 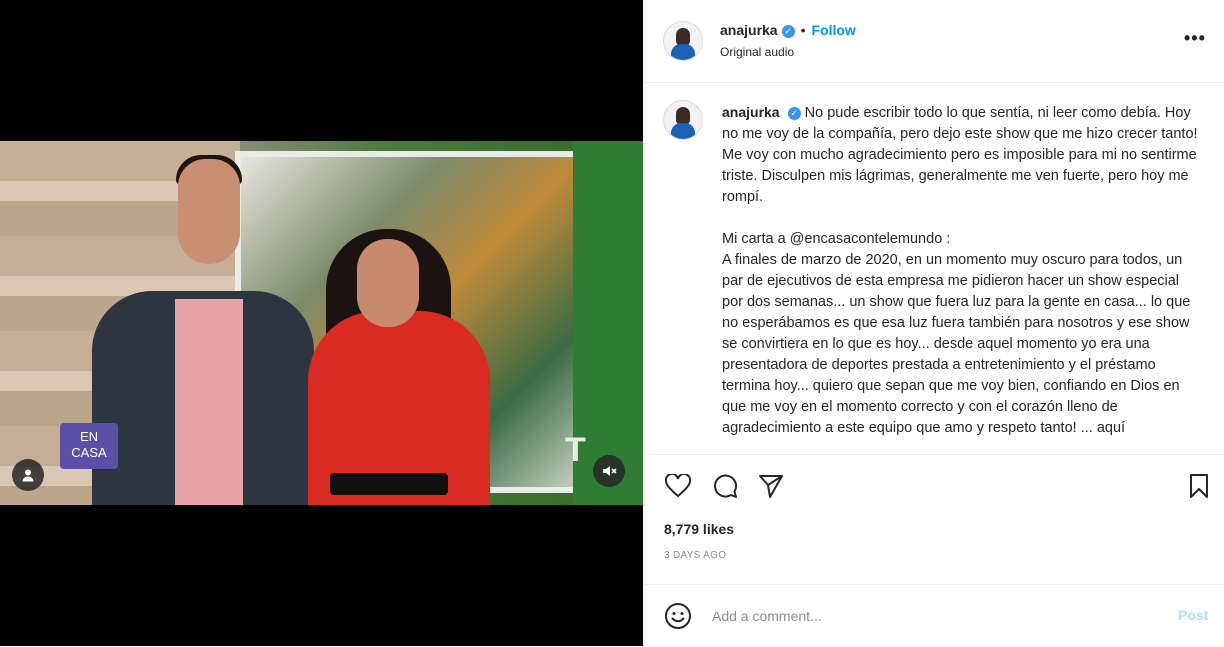 I want to click on presenter-male-head, so click(x=209, y=211).